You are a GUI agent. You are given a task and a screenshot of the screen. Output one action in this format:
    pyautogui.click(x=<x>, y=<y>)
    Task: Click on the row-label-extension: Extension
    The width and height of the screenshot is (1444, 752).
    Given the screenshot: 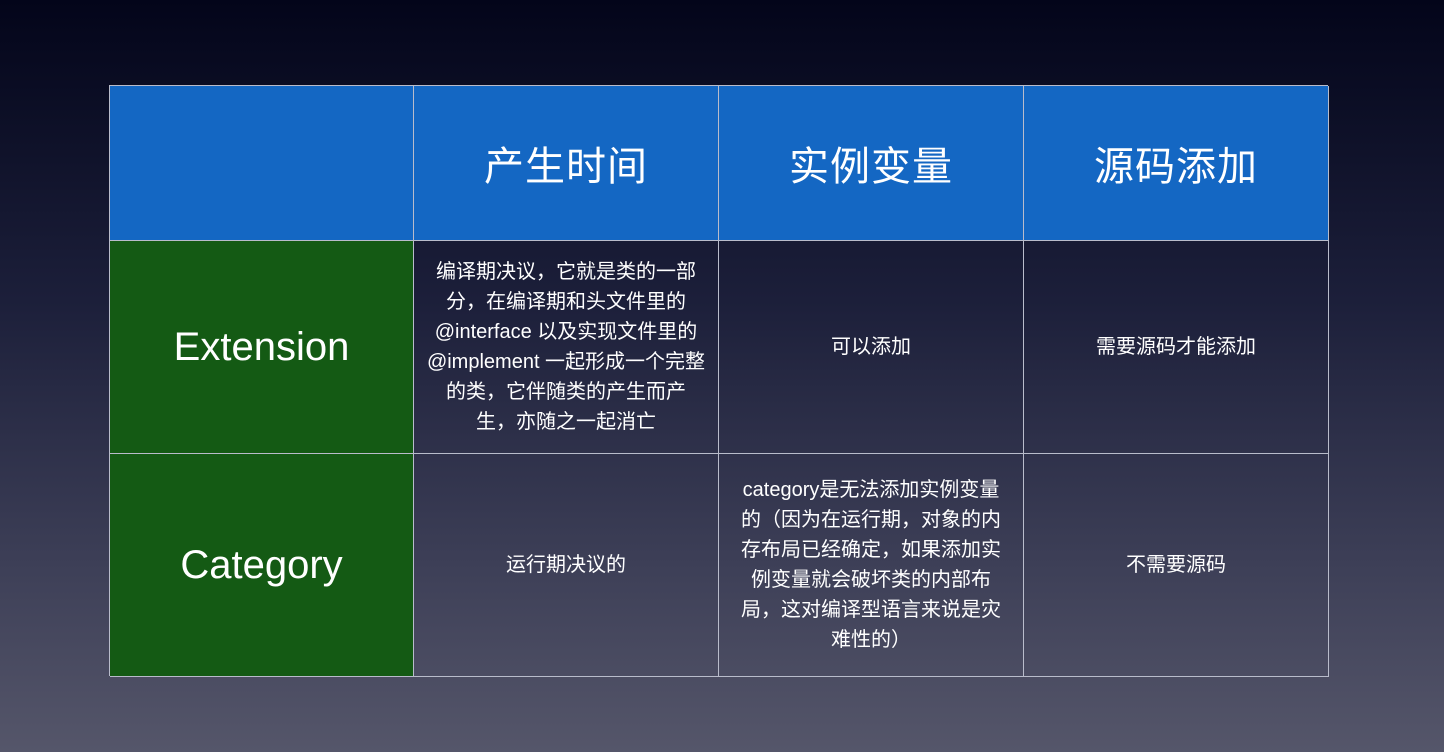 What is the action you would take?
    pyautogui.click(x=262, y=347)
    